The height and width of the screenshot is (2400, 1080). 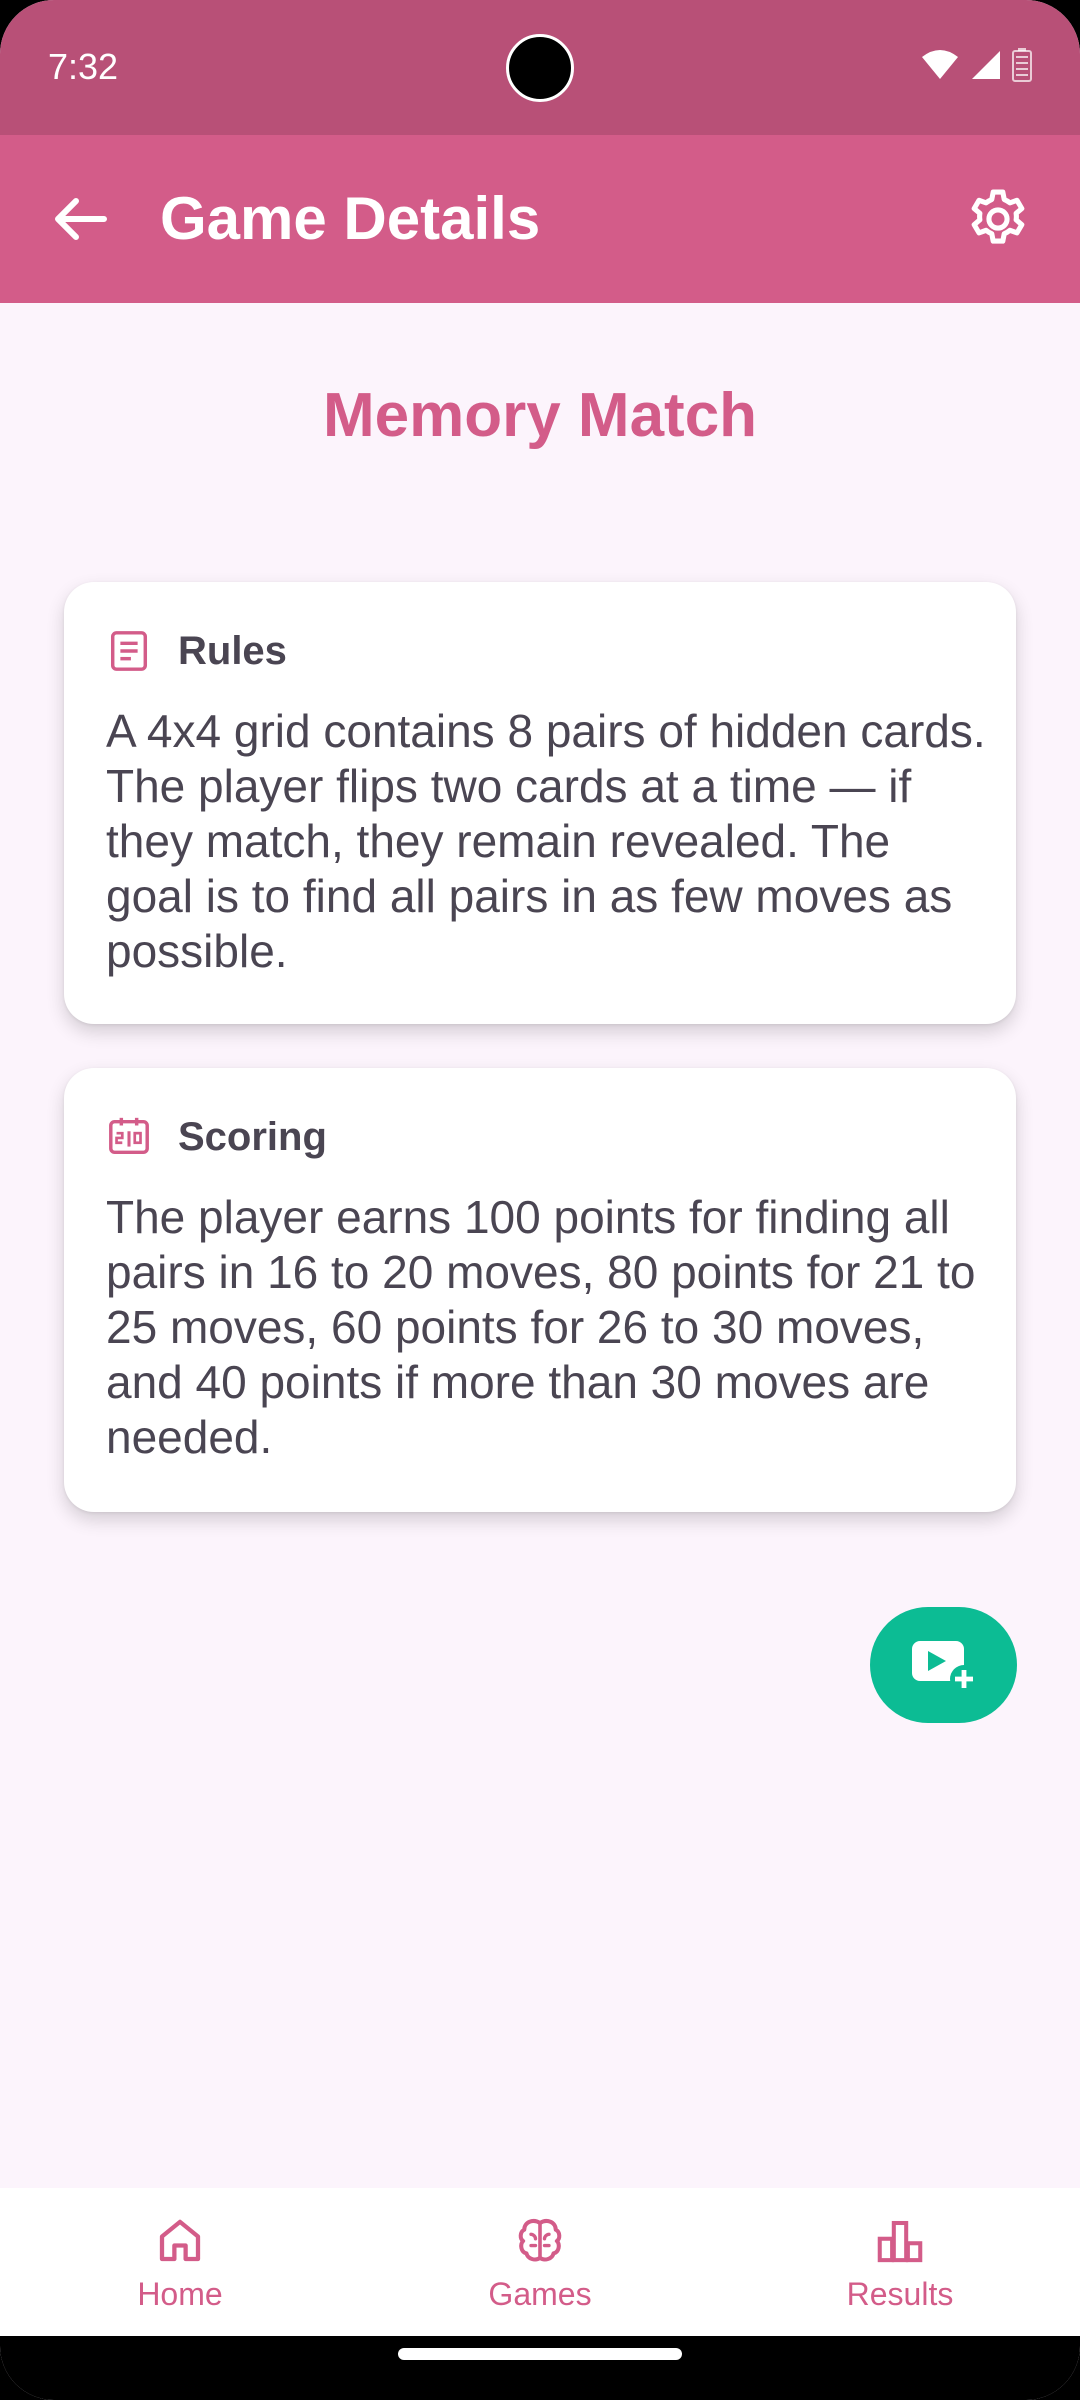 I want to click on camera-cutout, so click(x=540, y=68).